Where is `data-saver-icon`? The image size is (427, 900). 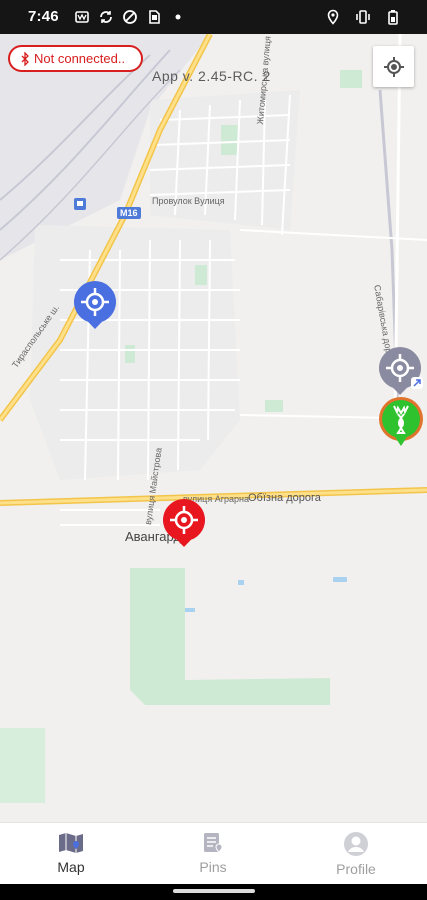 data-saver-icon is located at coordinates (130, 17).